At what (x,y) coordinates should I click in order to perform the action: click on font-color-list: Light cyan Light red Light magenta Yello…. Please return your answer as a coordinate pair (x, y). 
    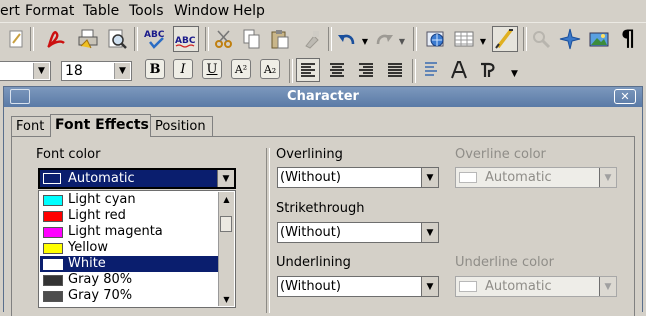
    Looking at the image, I should click on (137, 249).